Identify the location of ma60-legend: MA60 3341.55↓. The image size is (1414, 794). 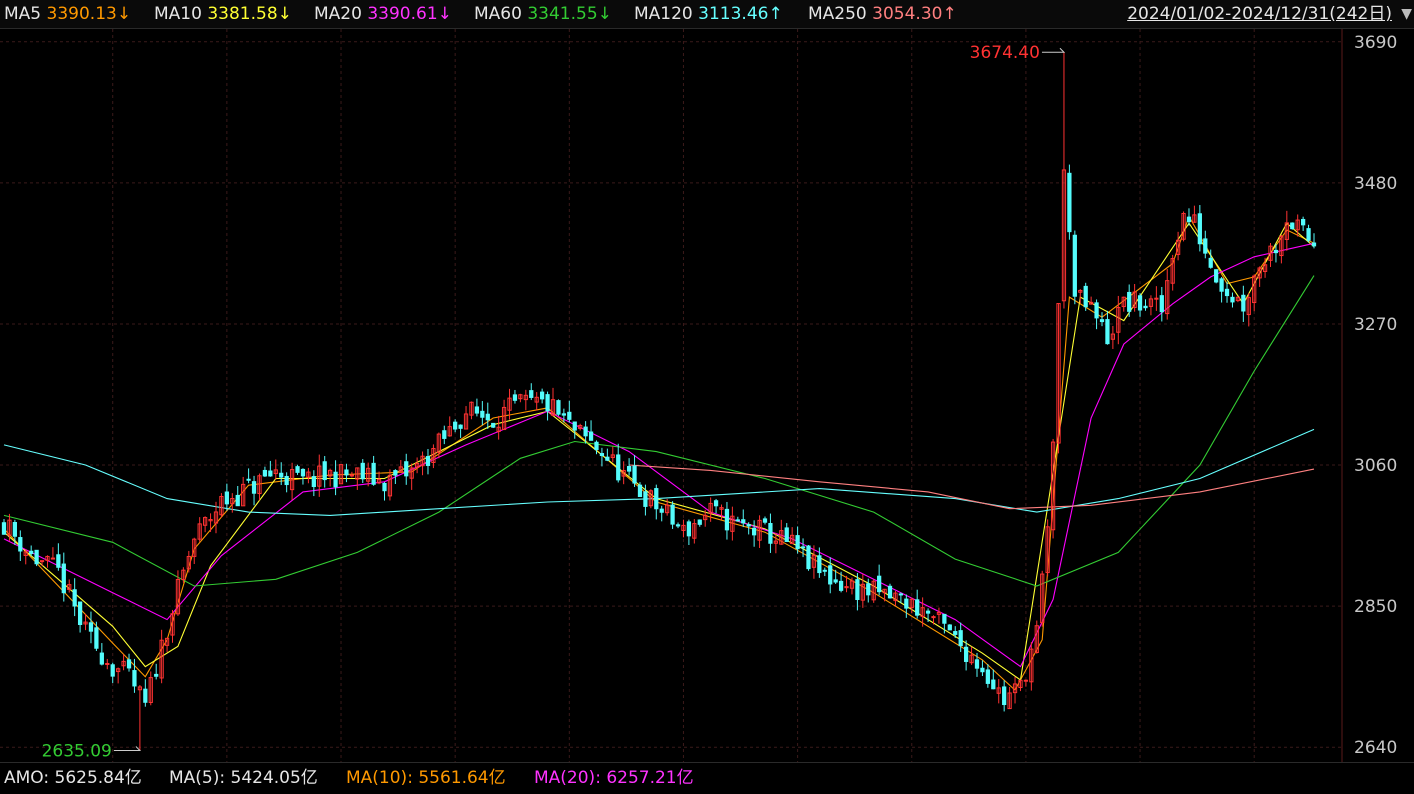
(543, 14).